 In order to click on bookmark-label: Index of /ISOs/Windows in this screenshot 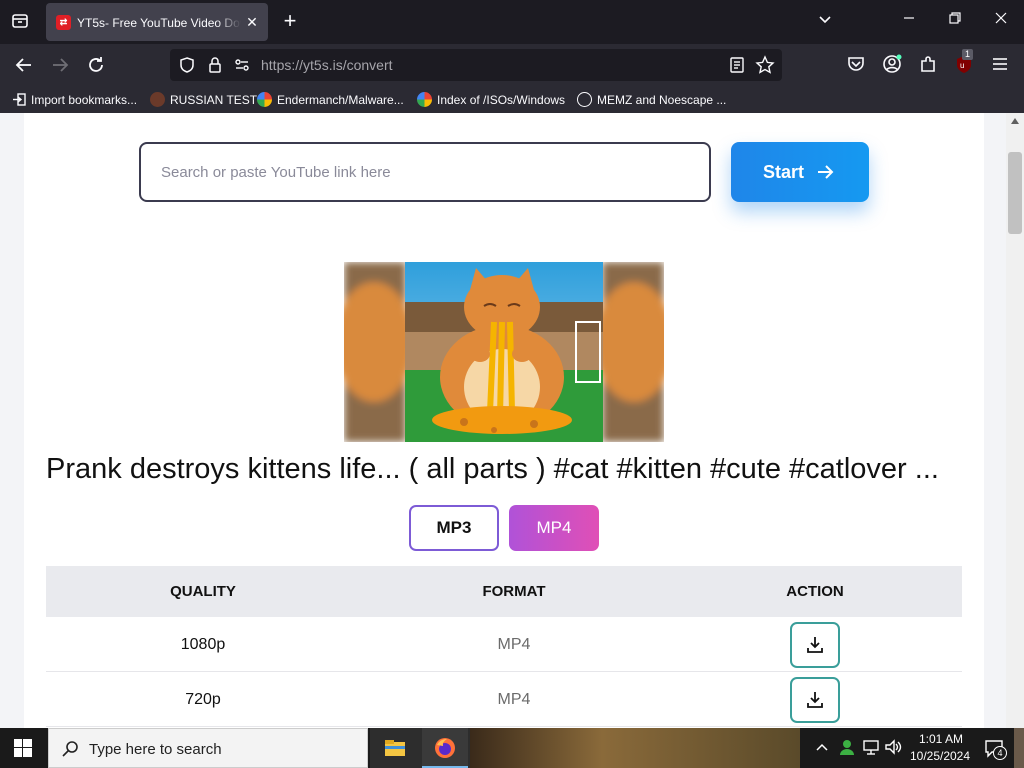, I will do `click(501, 100)`.